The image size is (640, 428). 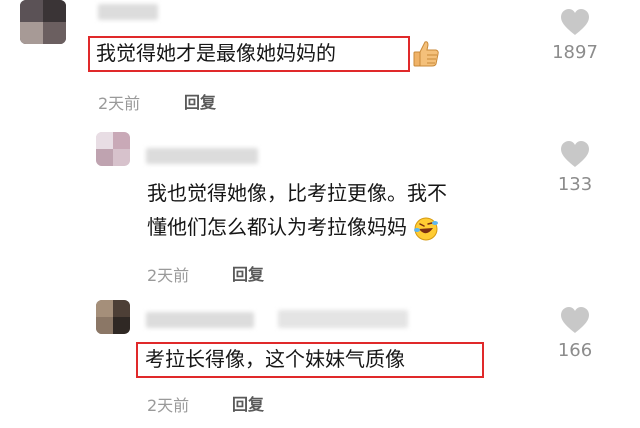 I want to click on thumbs-up-emoji, so click(x=426, y=54).